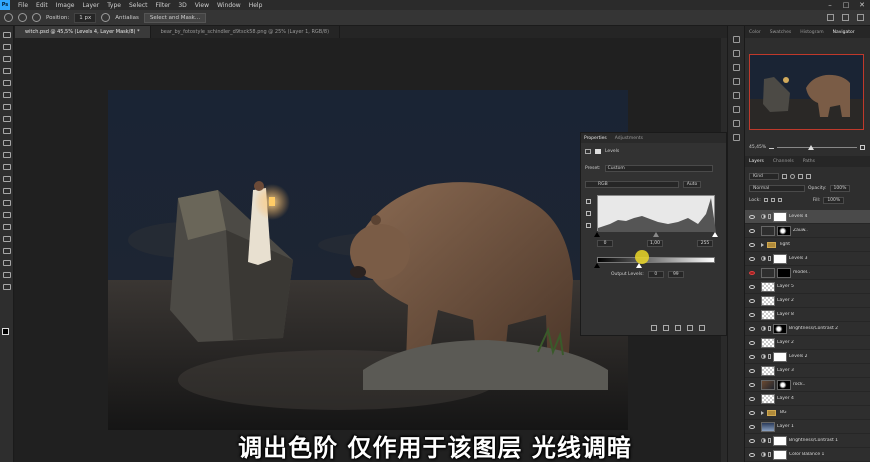 This screenshot has height=462, width=870. Describe the element at coordinates (807, 329) in the screenshot. I see `layer-row: Brightness/Contrast 2` at that location.